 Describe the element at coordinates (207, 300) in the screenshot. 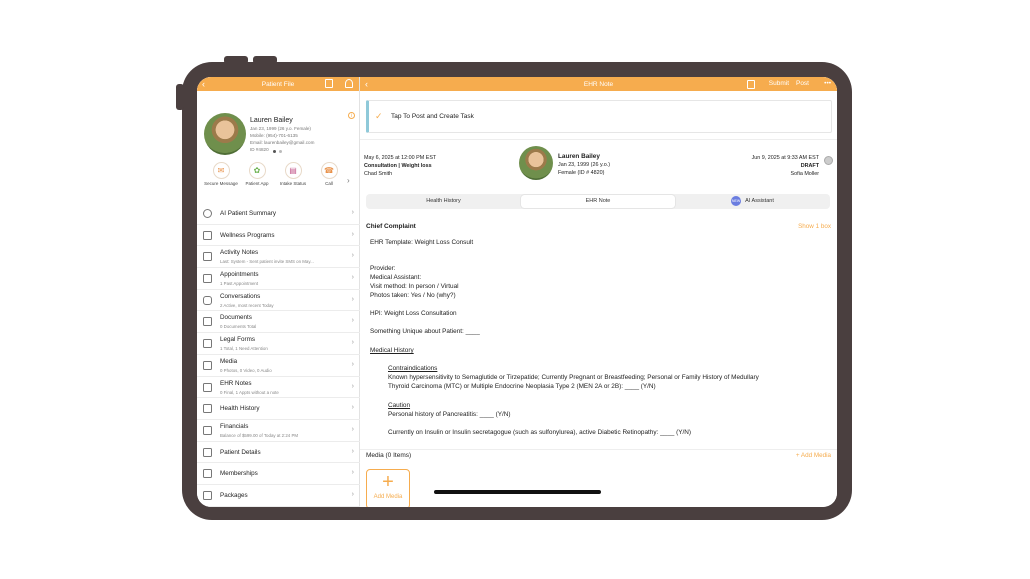

I see `chat-icon` at that location.